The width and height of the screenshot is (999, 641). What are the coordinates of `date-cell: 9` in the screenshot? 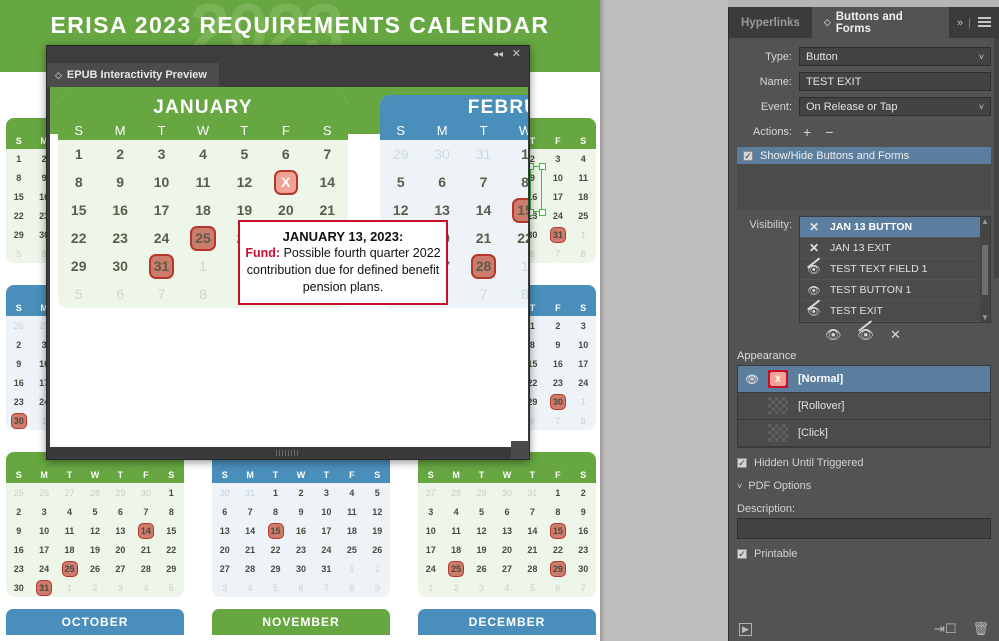 It's located at (19, 363).